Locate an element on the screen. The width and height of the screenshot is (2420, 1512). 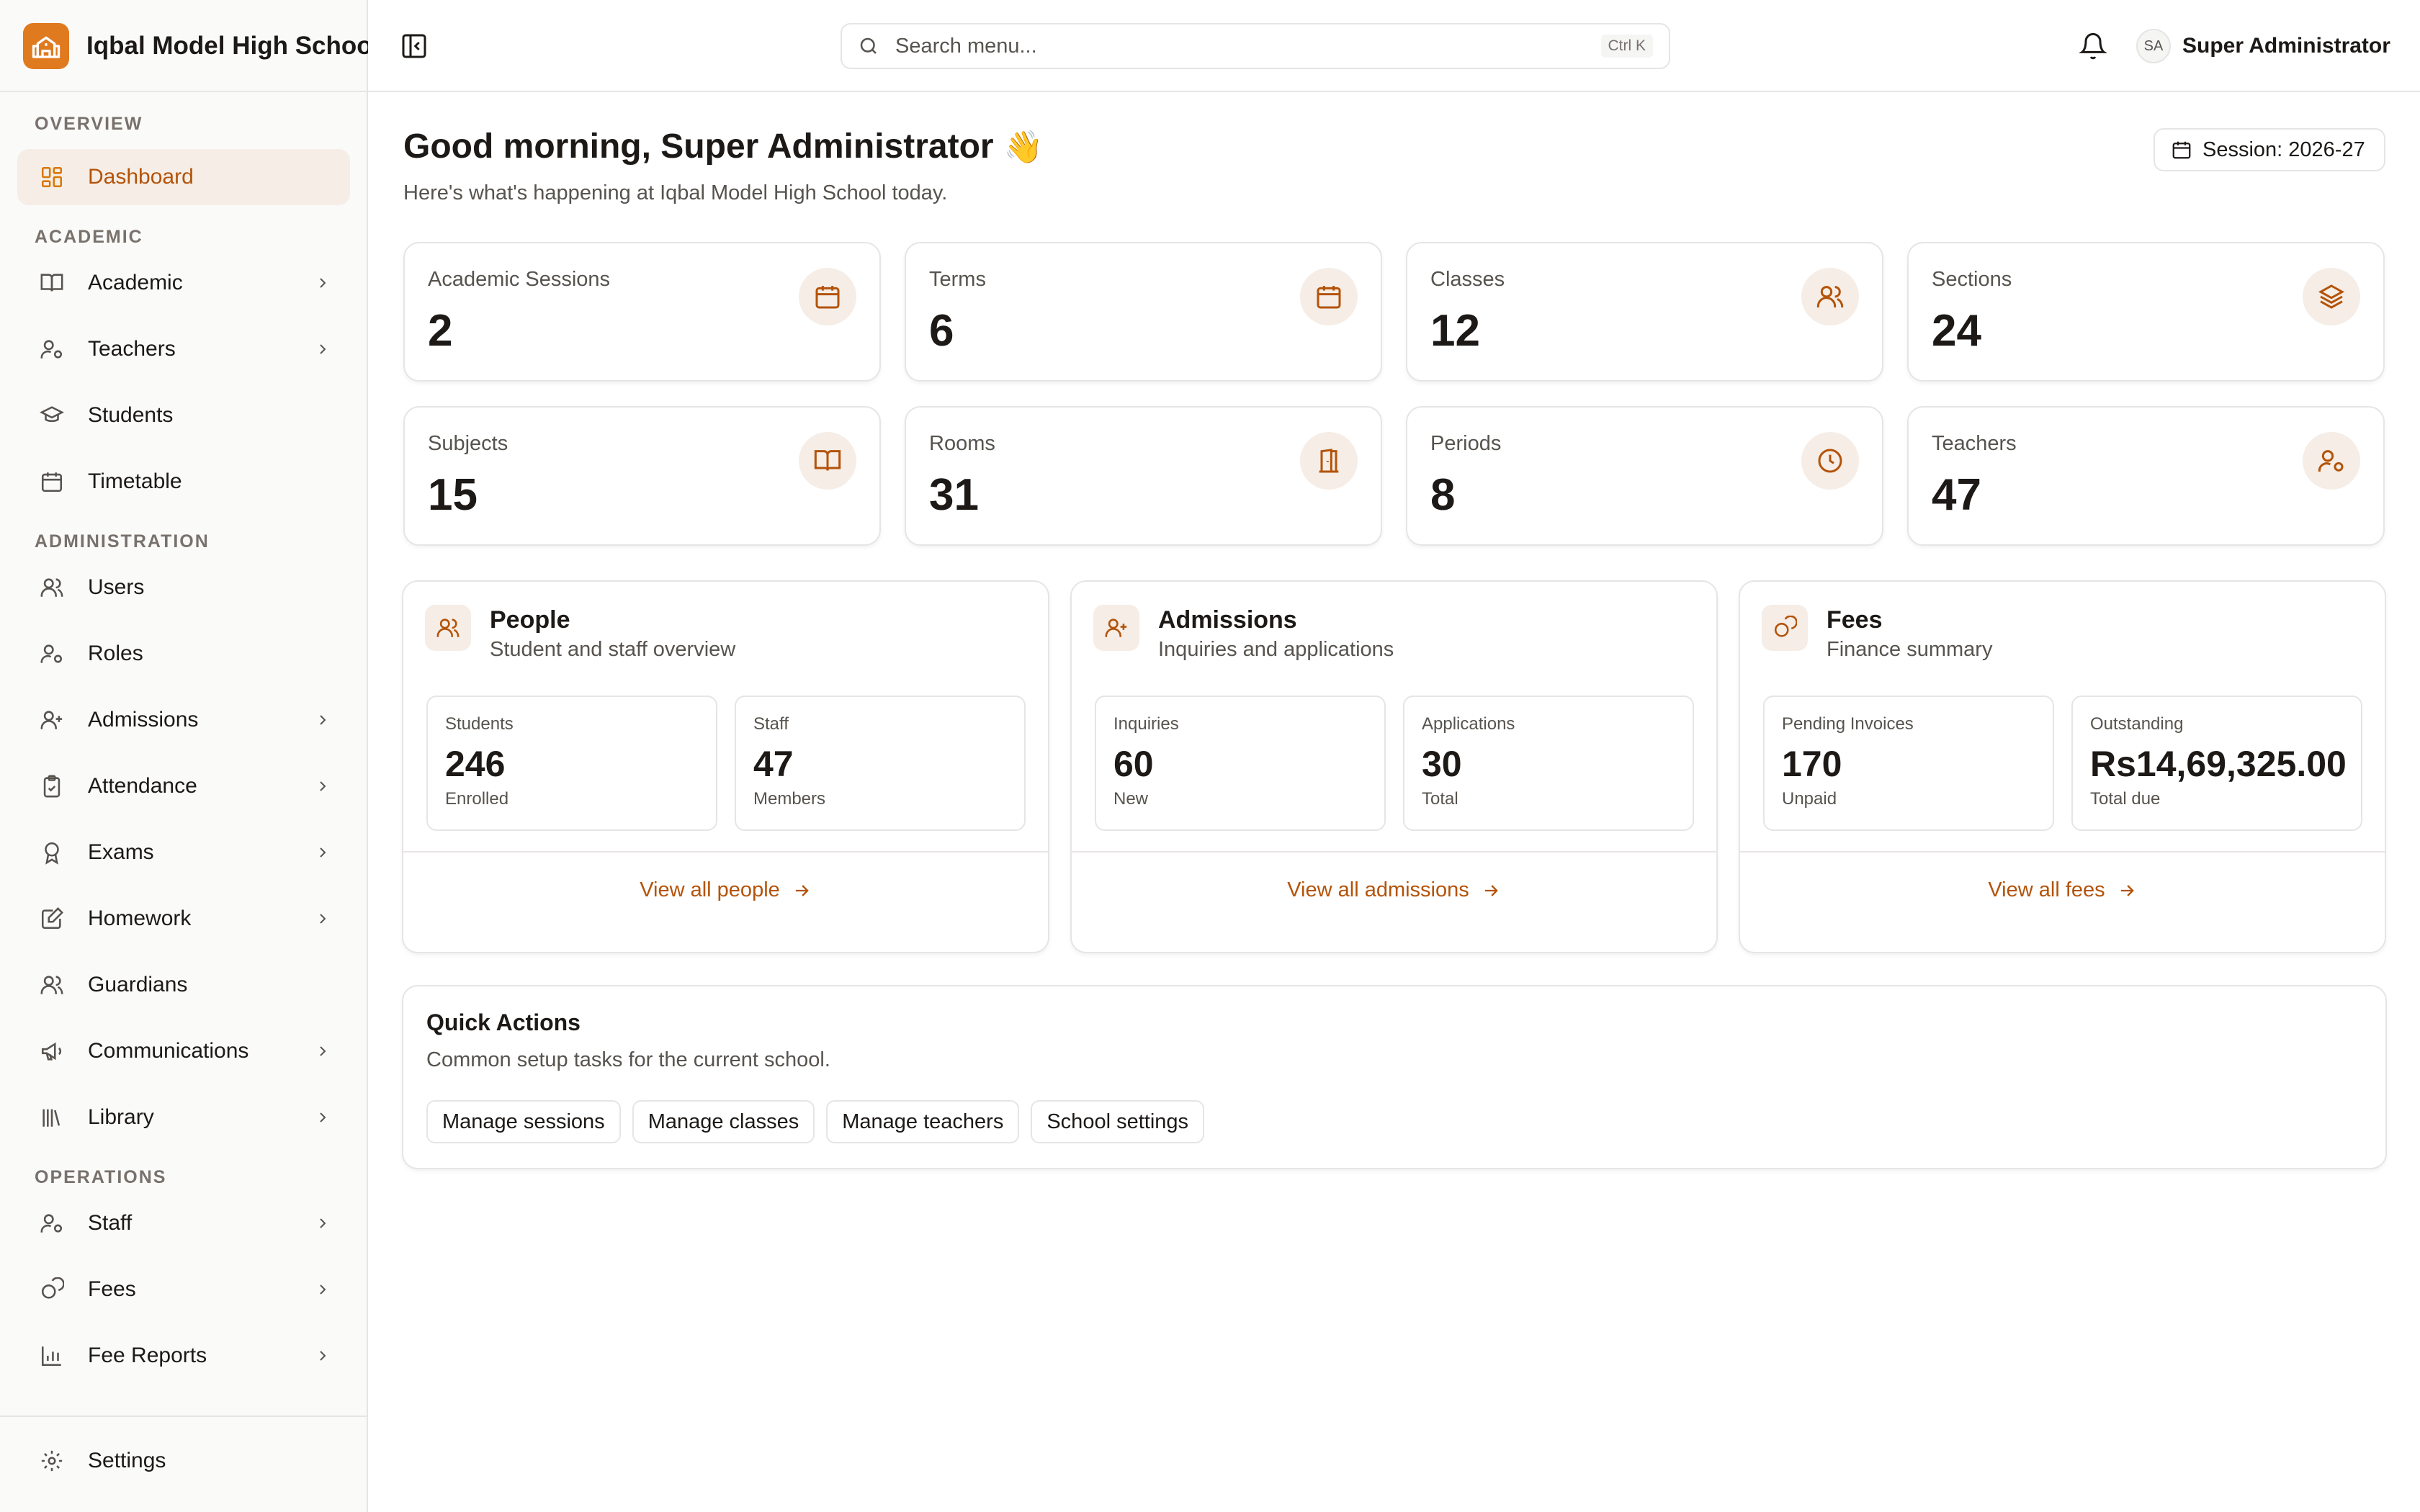
sidebar-toggle-button is located at coordinates (414, 46).